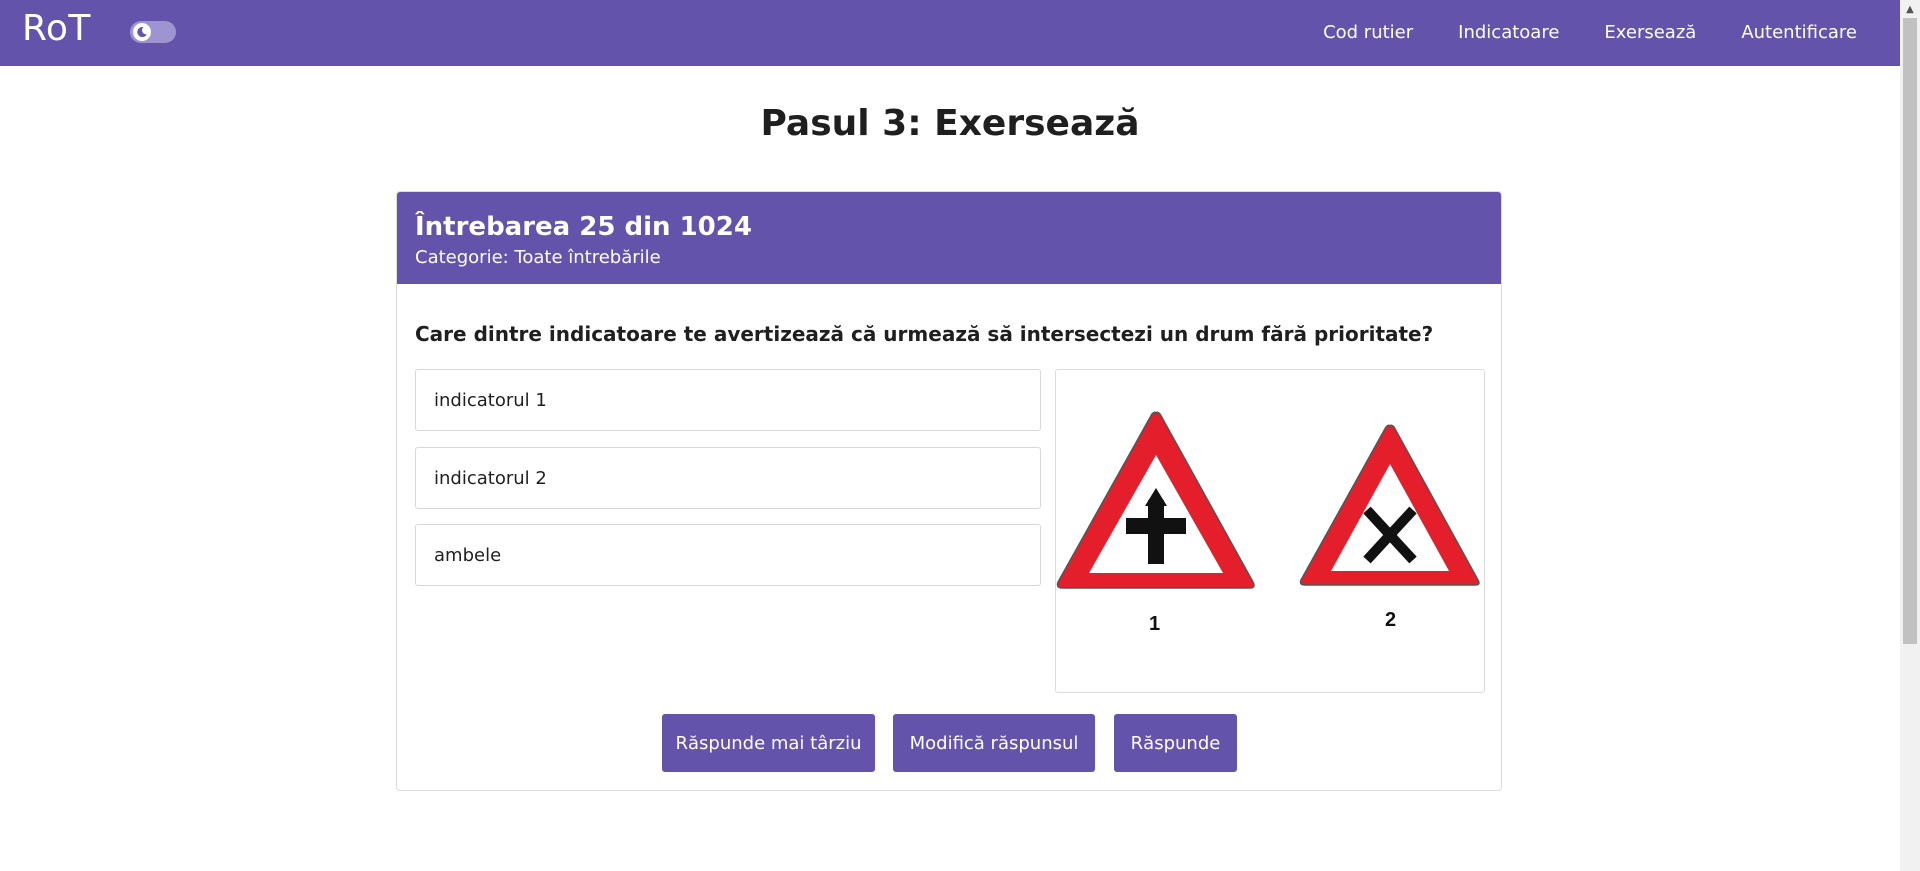 The height and width of the screenshot is (871, 1920). What do you see at coordinates (728, 478) in the screenshot?
I see `answer-option-2: indicatorul 2` at bounding box center [728, 478].